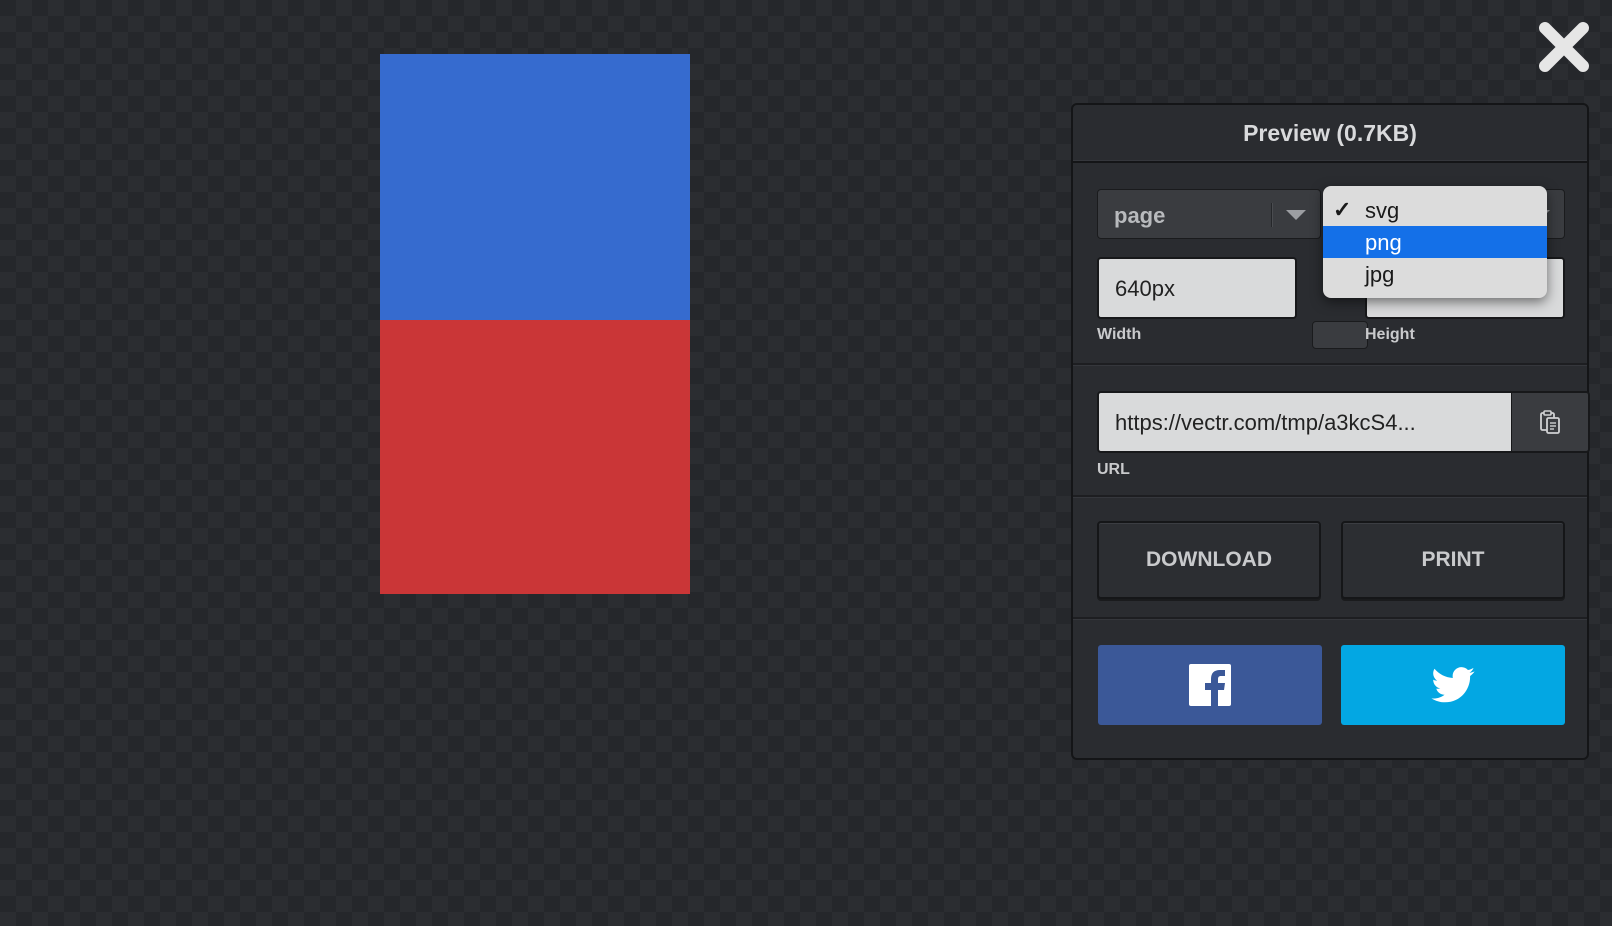  What do you see at coordinates (1209, 560) in the screenshot?
I see `download-button: DOWNLOAD` at bounding box center [1209, 560].